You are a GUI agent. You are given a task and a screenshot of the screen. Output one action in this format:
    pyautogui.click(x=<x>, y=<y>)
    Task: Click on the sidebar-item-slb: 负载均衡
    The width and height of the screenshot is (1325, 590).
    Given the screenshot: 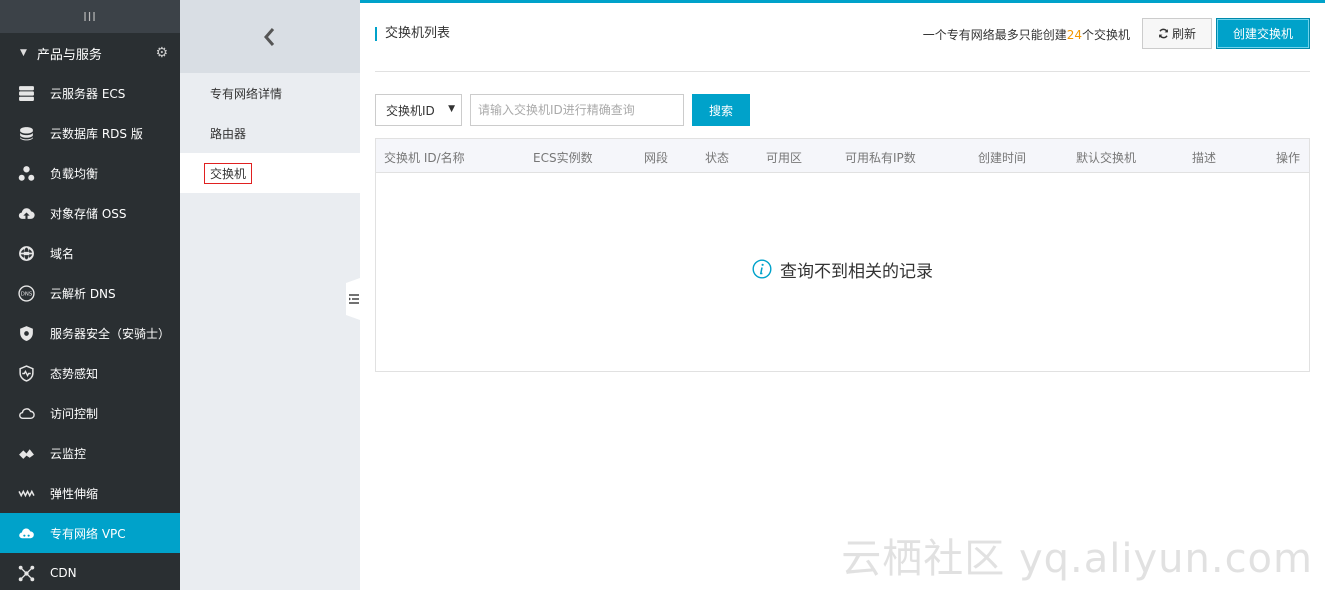 What is the action you would take?
    pyautogui.click(x=90, y=173)
    